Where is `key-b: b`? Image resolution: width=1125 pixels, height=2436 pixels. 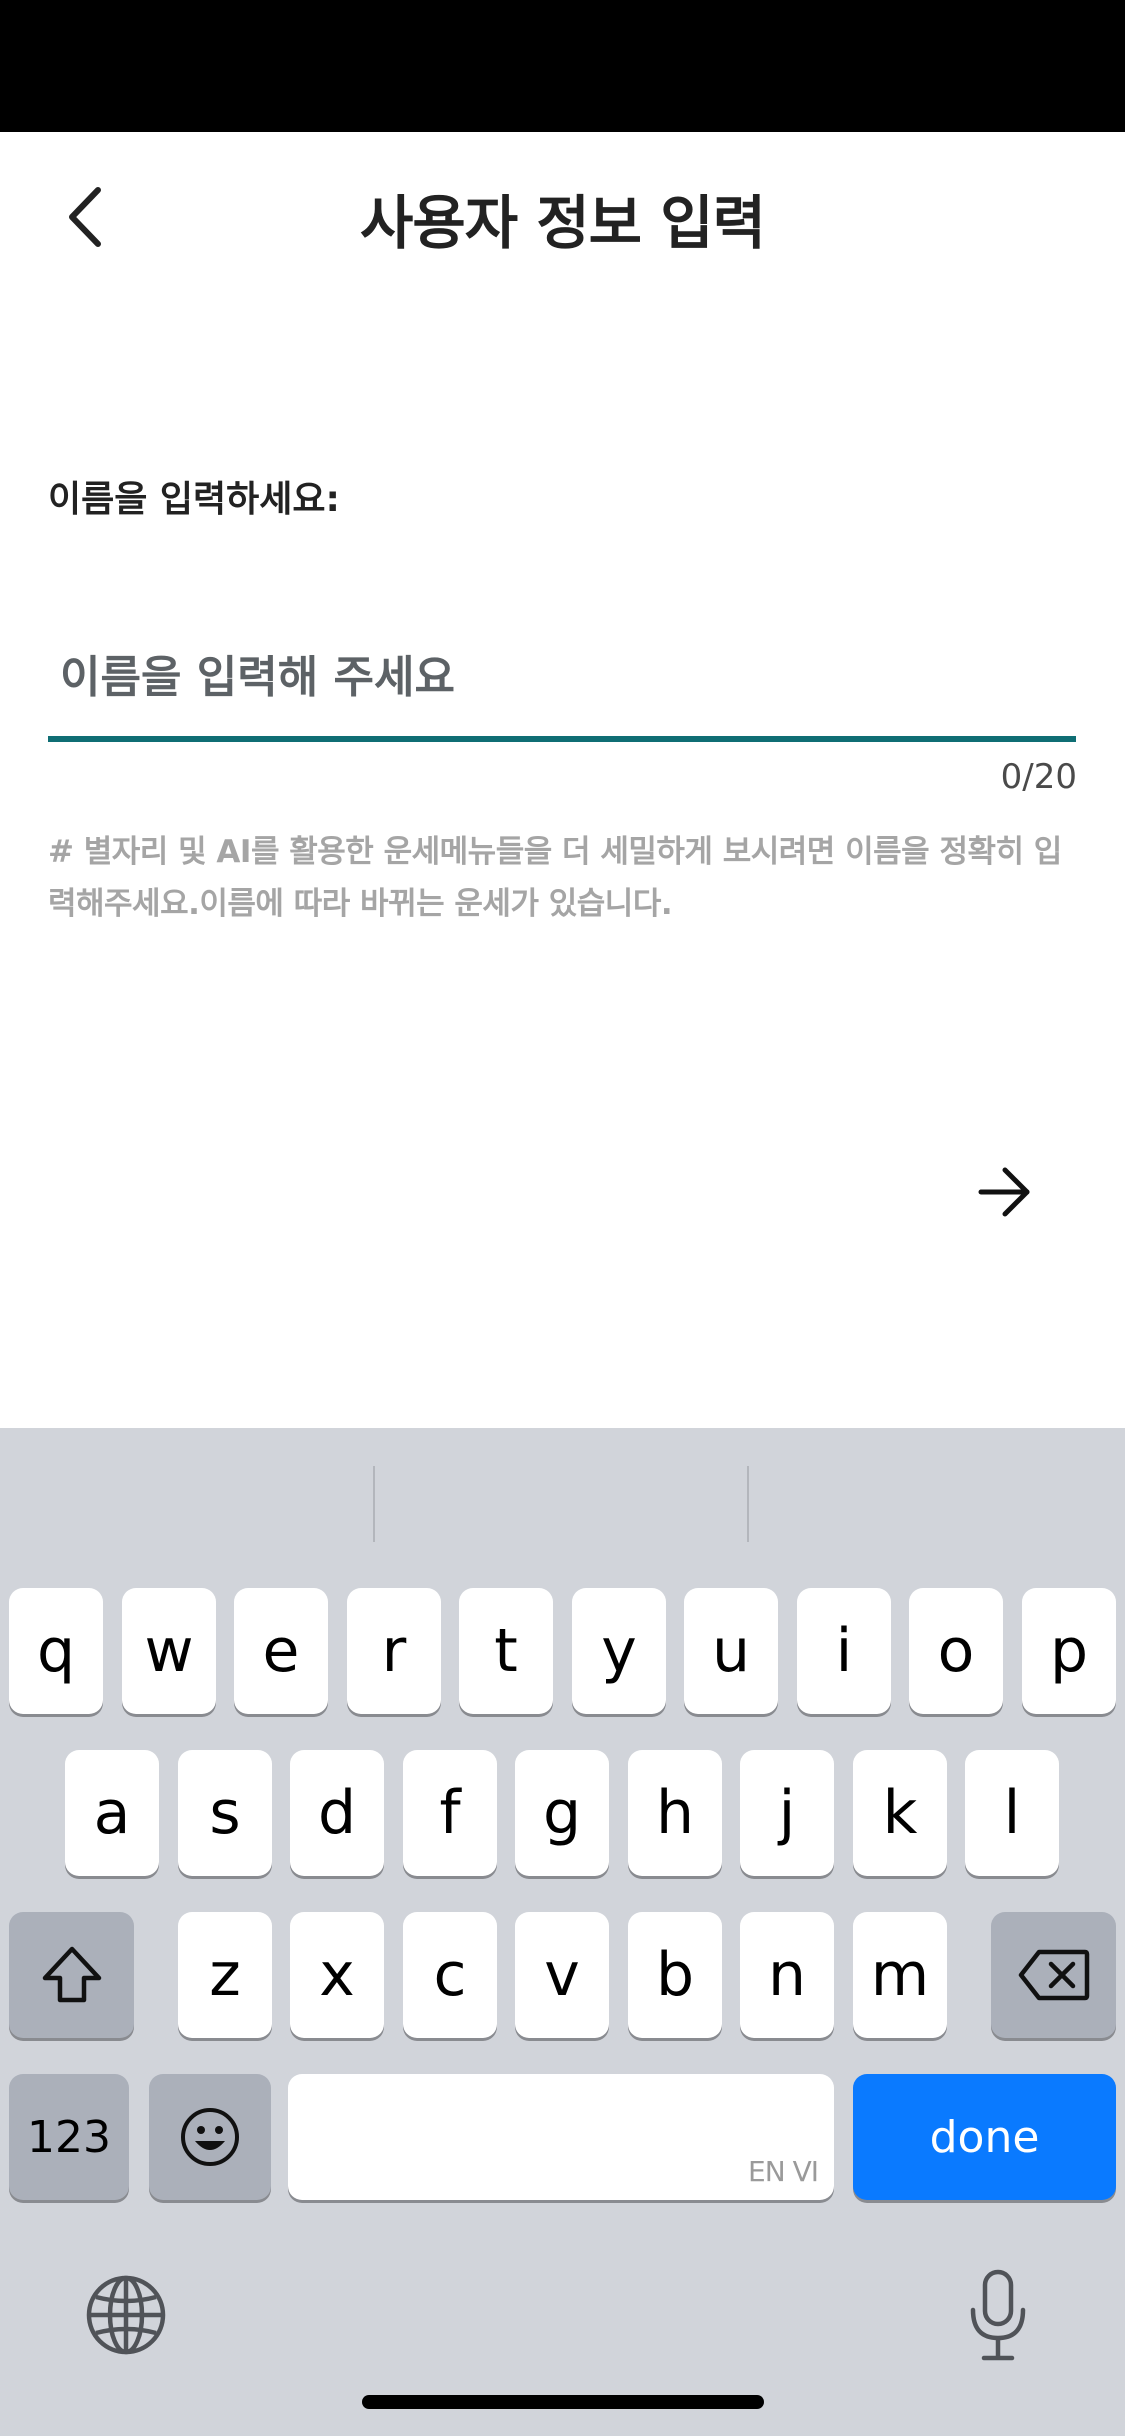 key-b: b is located at coordinates (675, 1975).